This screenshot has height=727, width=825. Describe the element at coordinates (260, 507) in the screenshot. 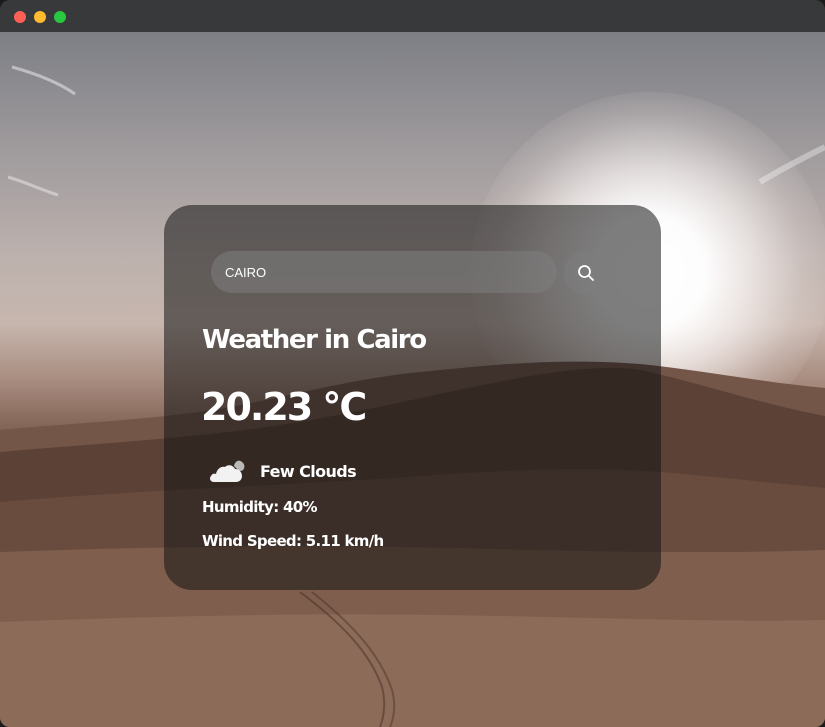

I see `humidity-text: Humidity: 40%` at that location.